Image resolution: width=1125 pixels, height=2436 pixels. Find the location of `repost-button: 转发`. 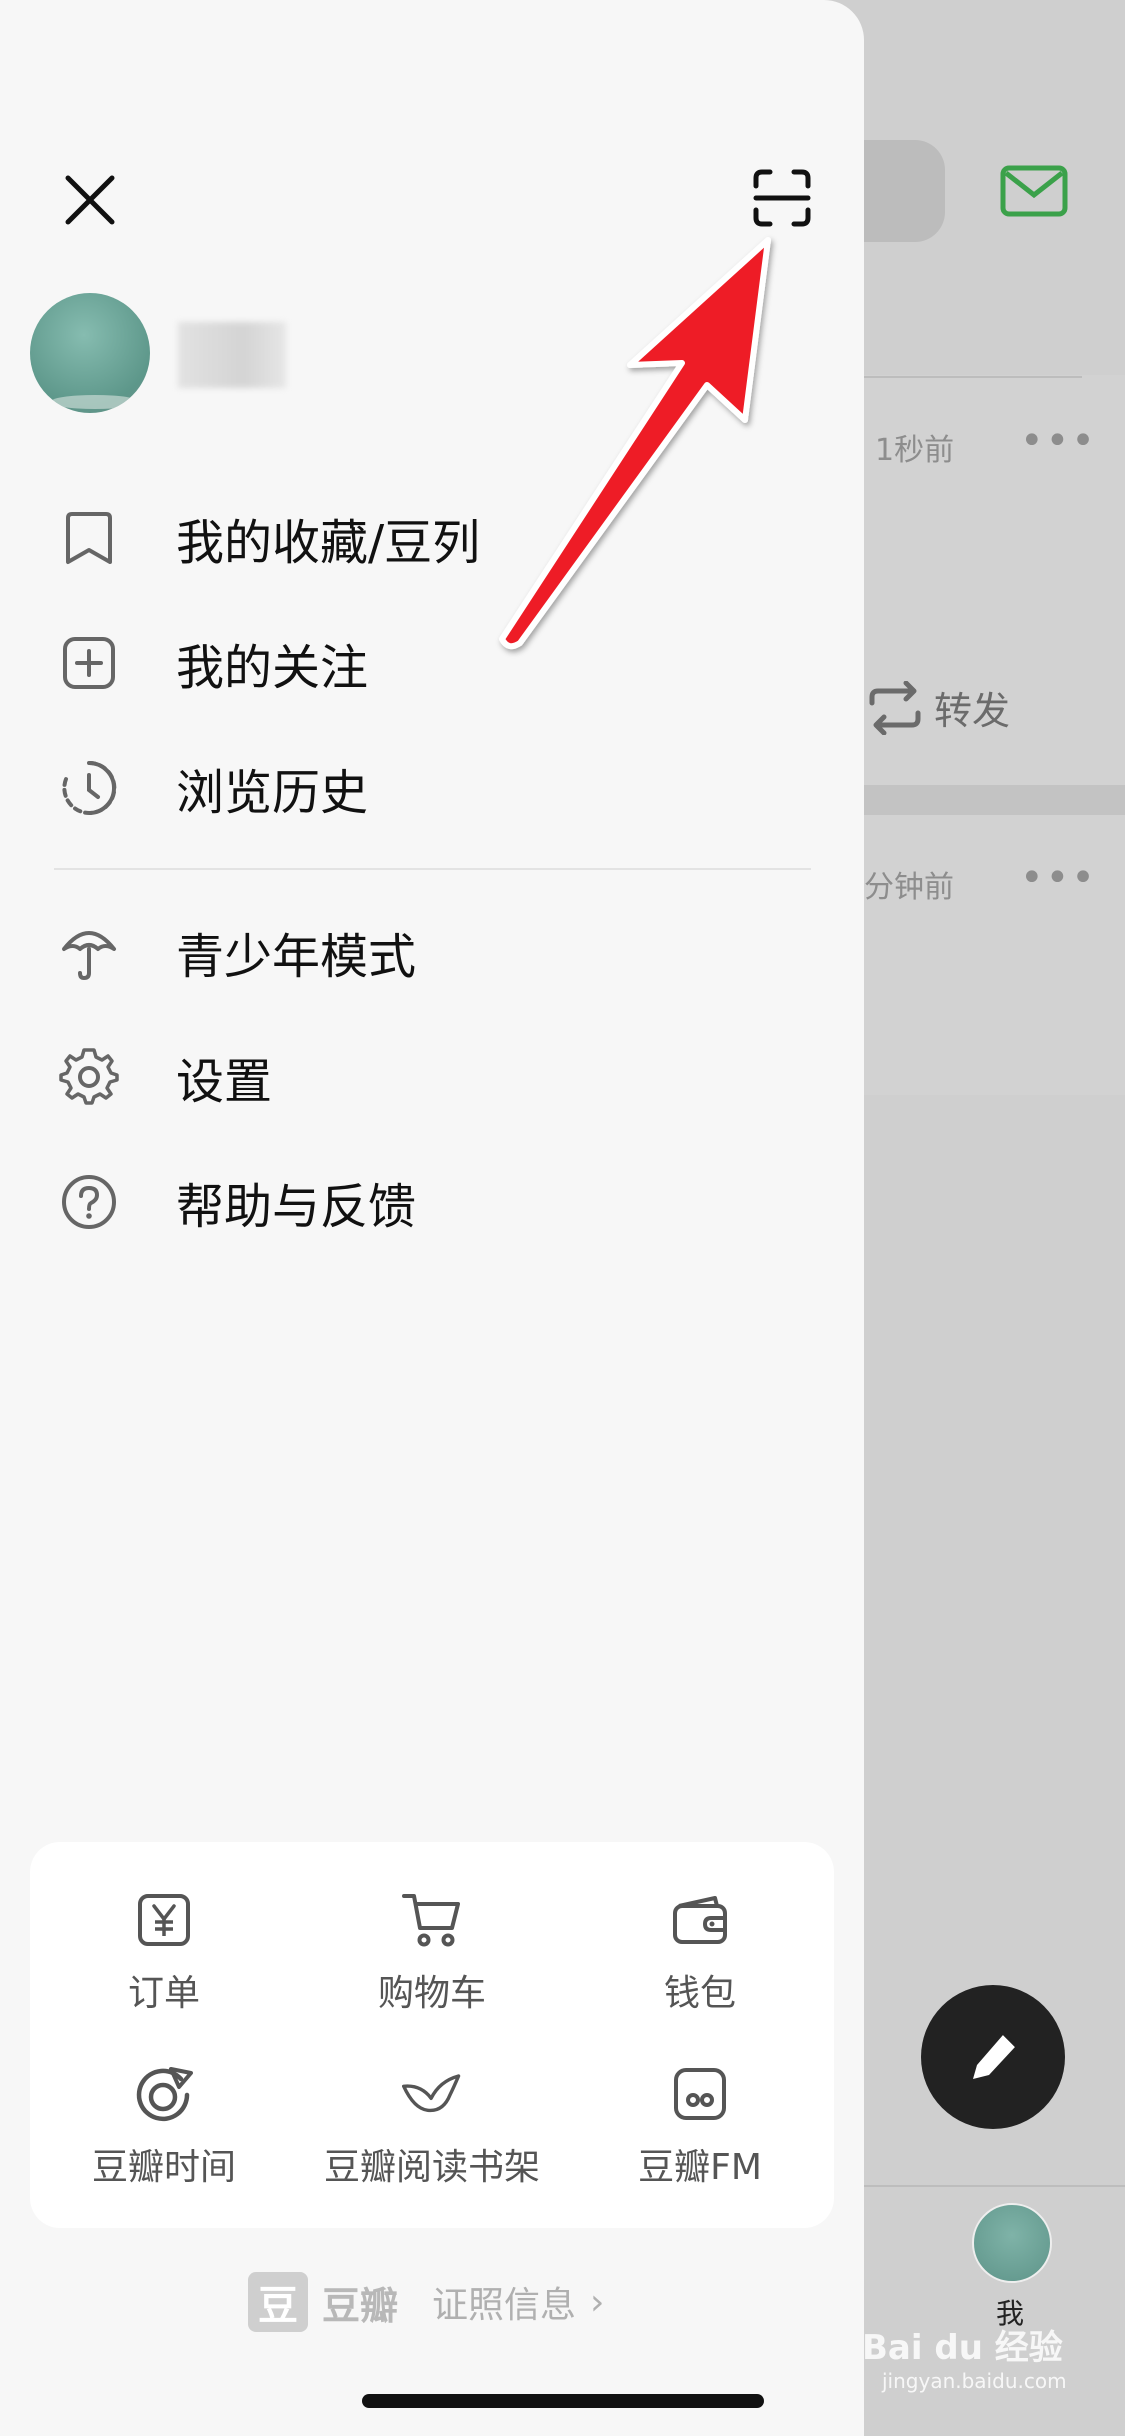

repost-button: 转发 is located at coordinates (937, 707).